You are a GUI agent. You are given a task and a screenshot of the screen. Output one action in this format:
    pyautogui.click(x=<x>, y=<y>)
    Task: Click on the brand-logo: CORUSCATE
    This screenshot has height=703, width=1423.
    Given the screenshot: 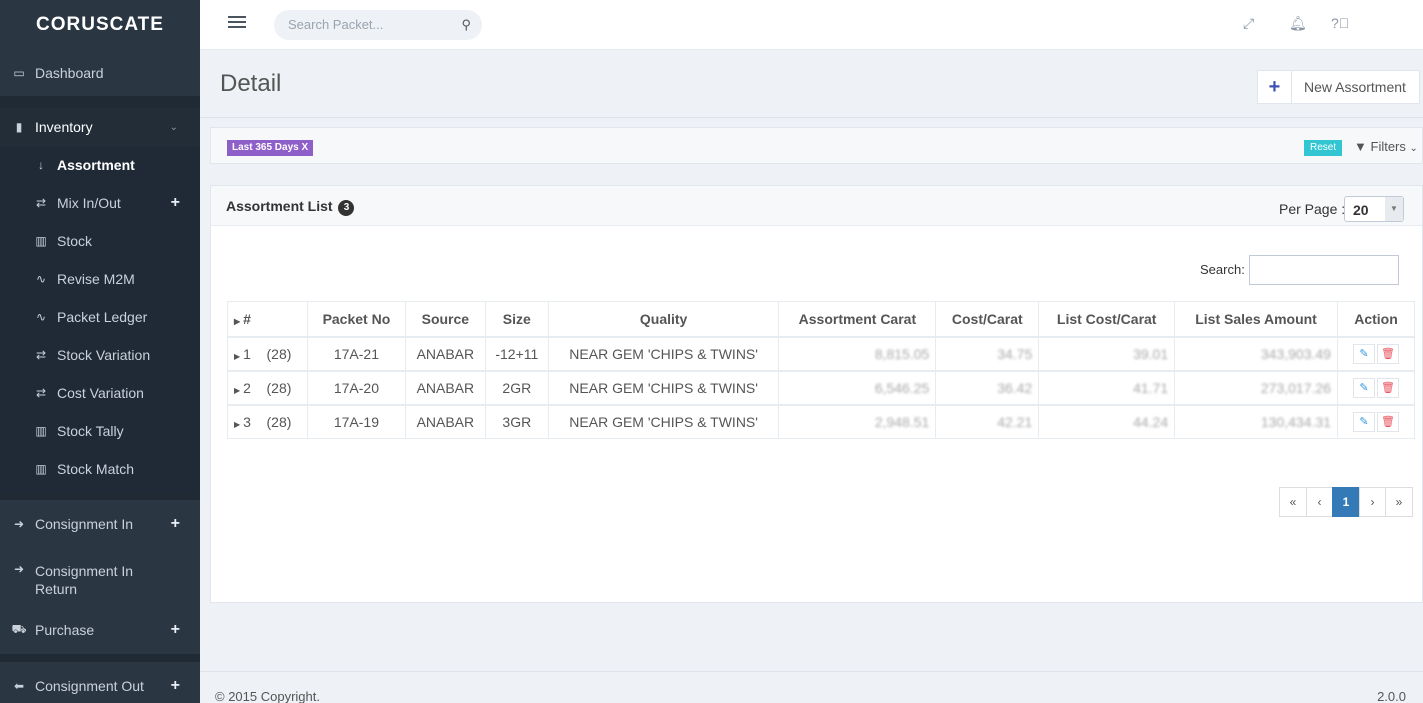 What is the action you would take?
    pyautogui.click(x=100, y=25)
    